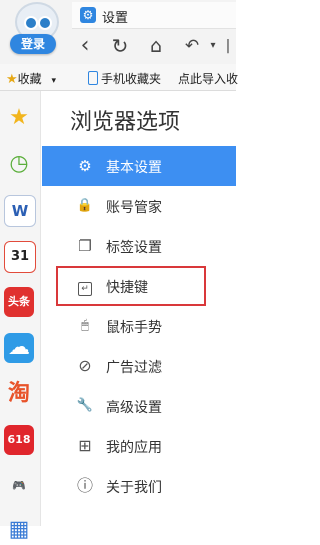 Image resolution: width=320 pixels, height=545 pixels. Describe the element at coordinates (19, 118) in the screenshot. I see `favorites-star-icon: ★` at that location.